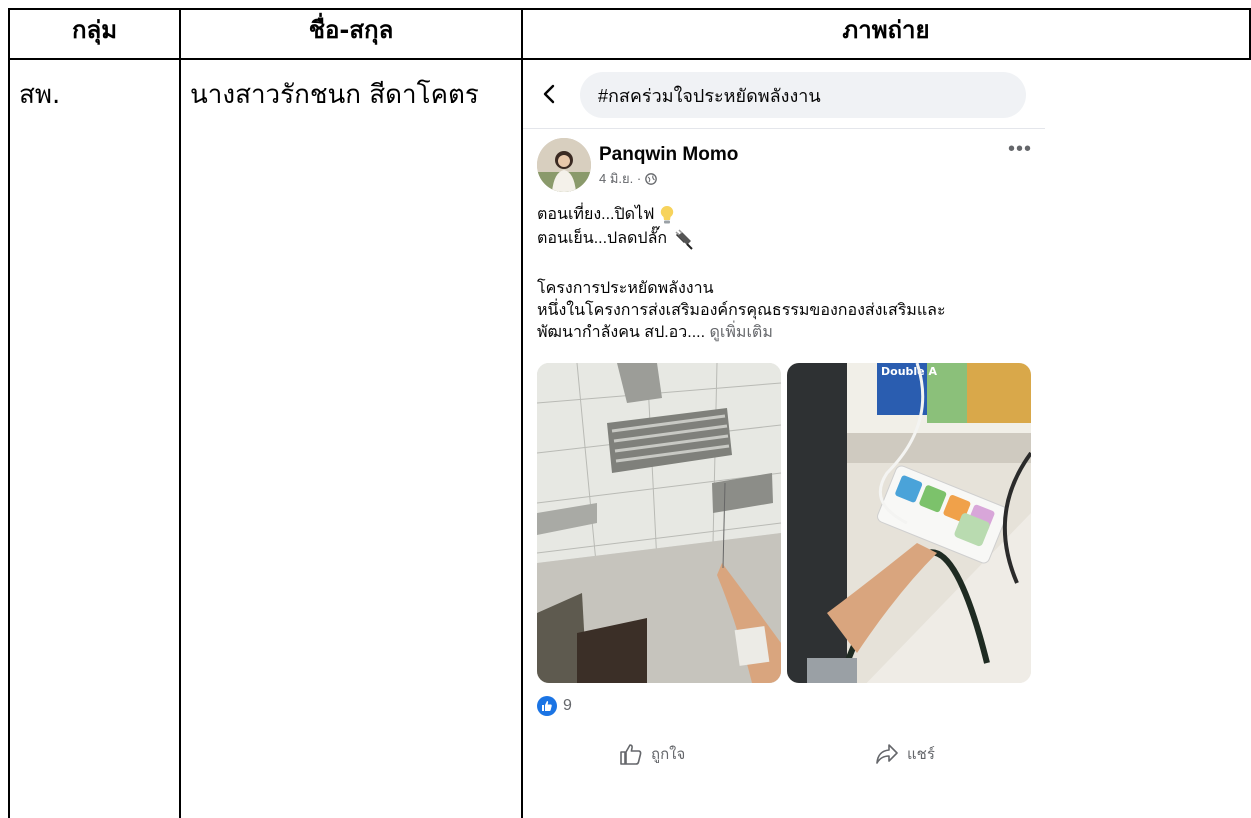 The height and width of the screenshot is (818, 1251). What do you see at coordinates (620, 178) in the screenshot?
I see `post-date: 4 มิ.ย. ·` at bounding box center [620, 178].